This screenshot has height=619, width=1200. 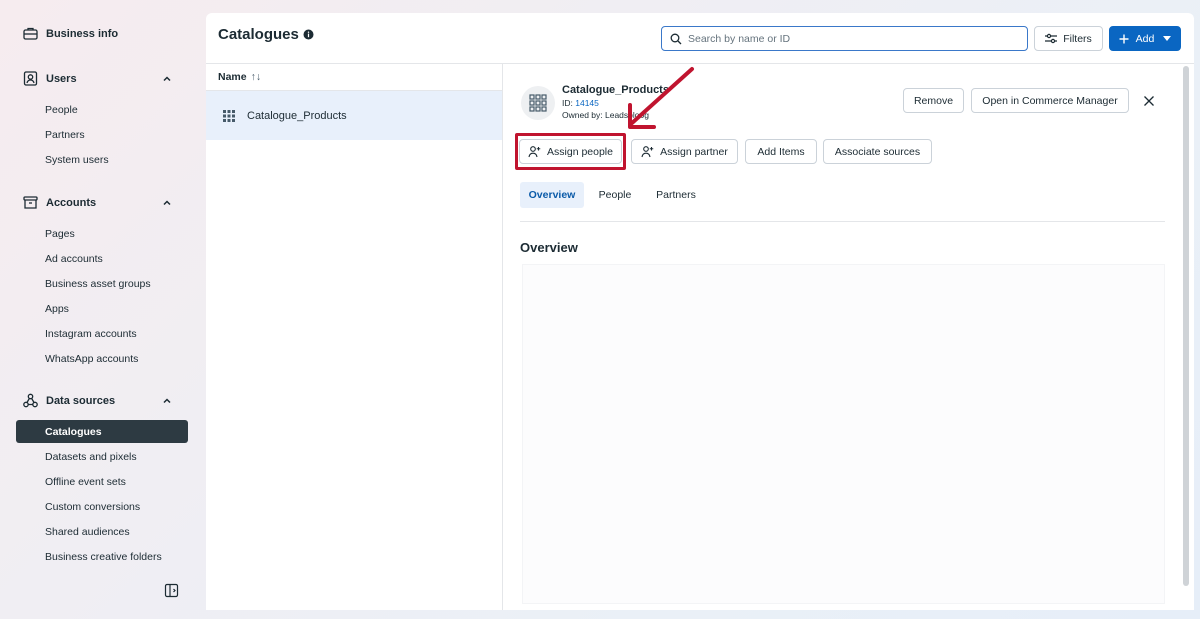 I want to click on search-box, so click(x=844, y=38).